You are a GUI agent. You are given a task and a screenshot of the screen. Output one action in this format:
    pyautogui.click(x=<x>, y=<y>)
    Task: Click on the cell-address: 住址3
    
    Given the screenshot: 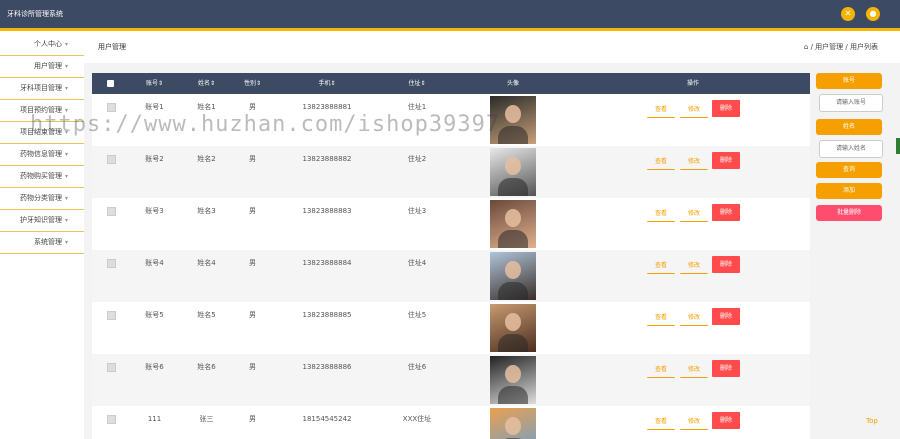 What is the action you would take?
    pyautogui.click(x=417, y=211)
    